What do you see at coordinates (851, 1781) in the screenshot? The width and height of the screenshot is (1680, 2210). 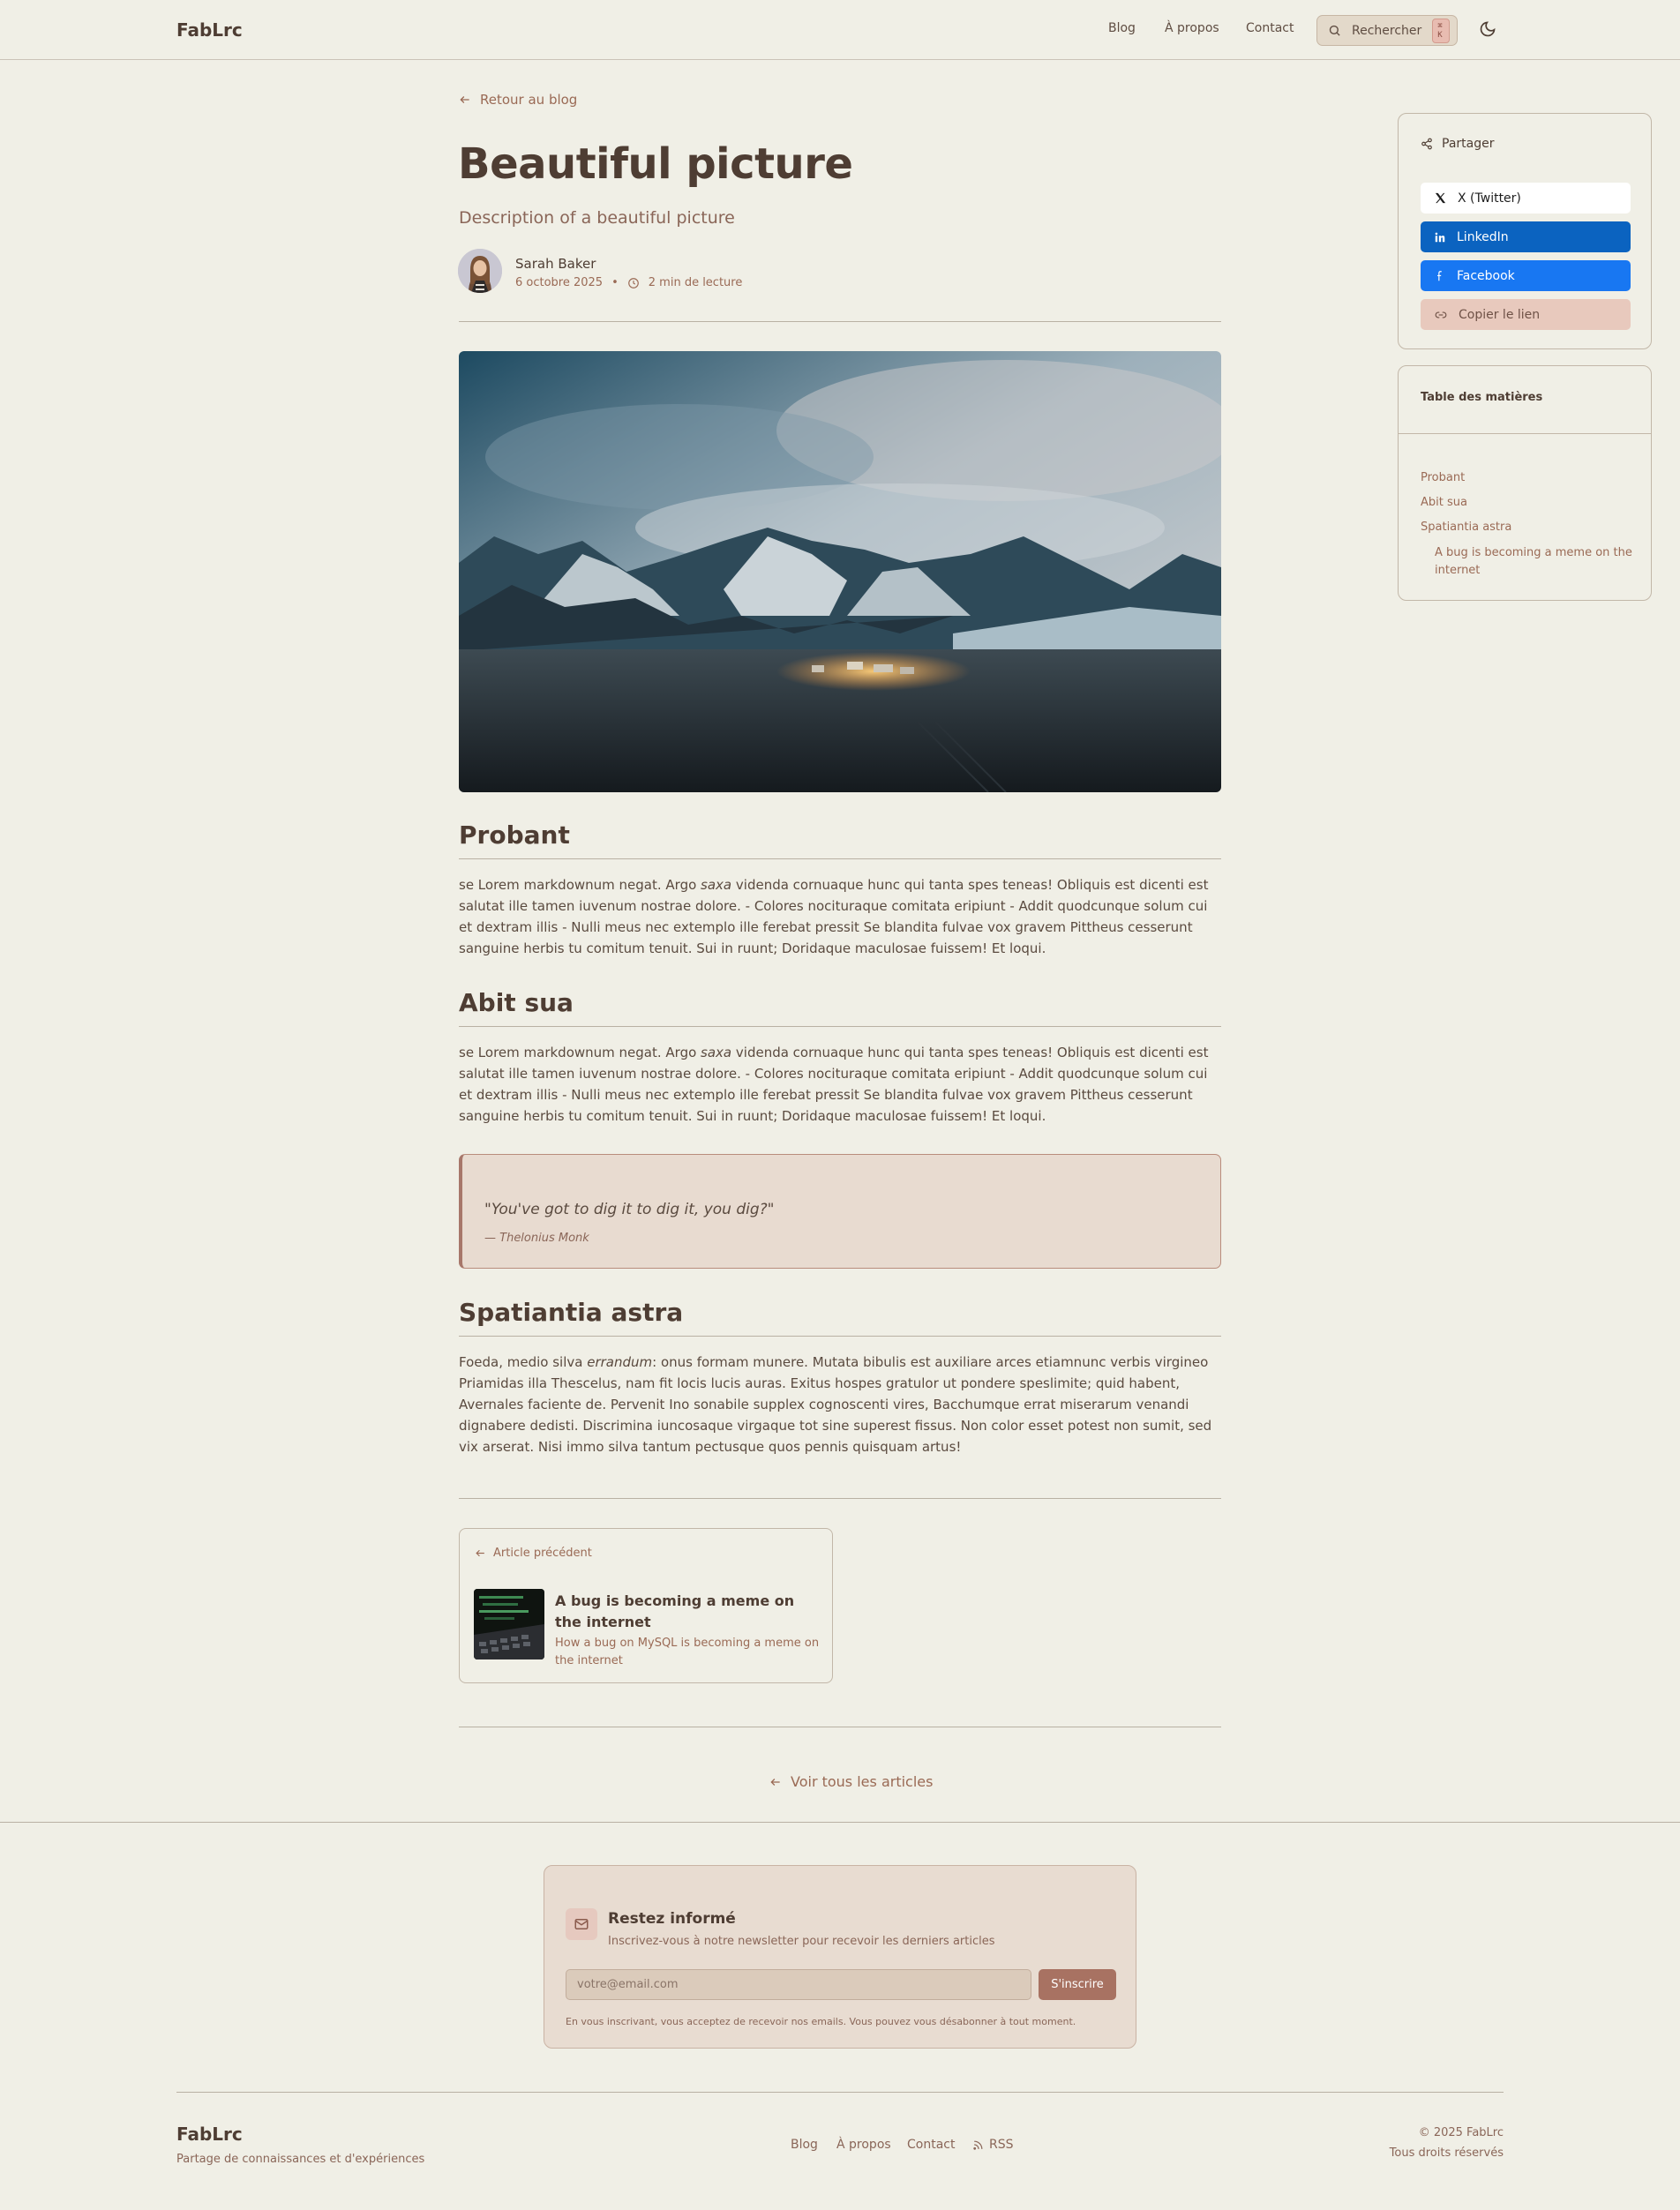 I see `all-articles-link: Voir tous les articles` at bounding box center [851, 1781].